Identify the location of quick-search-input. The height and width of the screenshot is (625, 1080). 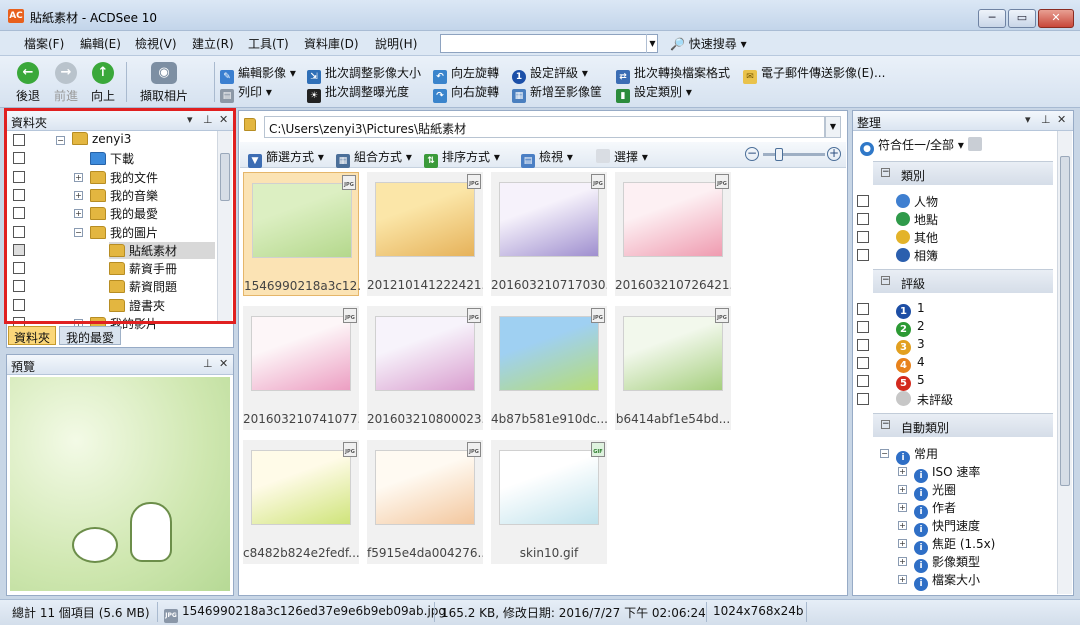
(549, 43).